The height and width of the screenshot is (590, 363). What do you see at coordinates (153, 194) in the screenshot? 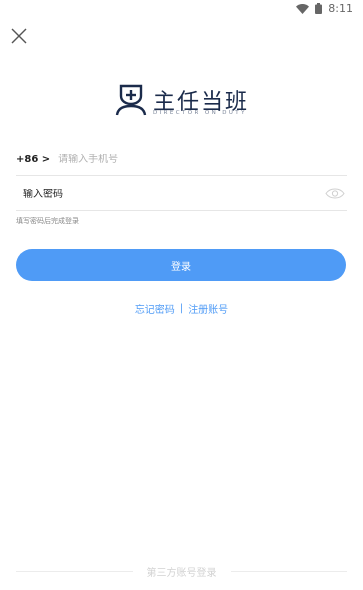
I see `password-input` at bounding box center [153, 194].